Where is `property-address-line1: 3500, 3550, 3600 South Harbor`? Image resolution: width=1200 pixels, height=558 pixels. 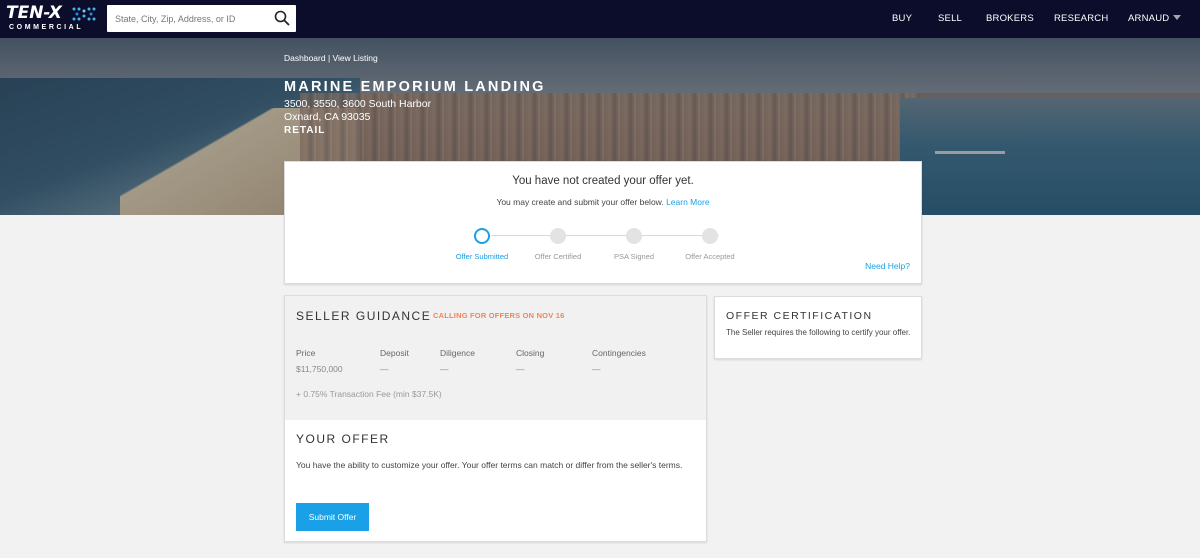
property-address-line1: 3500, 3550, 3600 South Harbor is located at coordinates (358, 104).